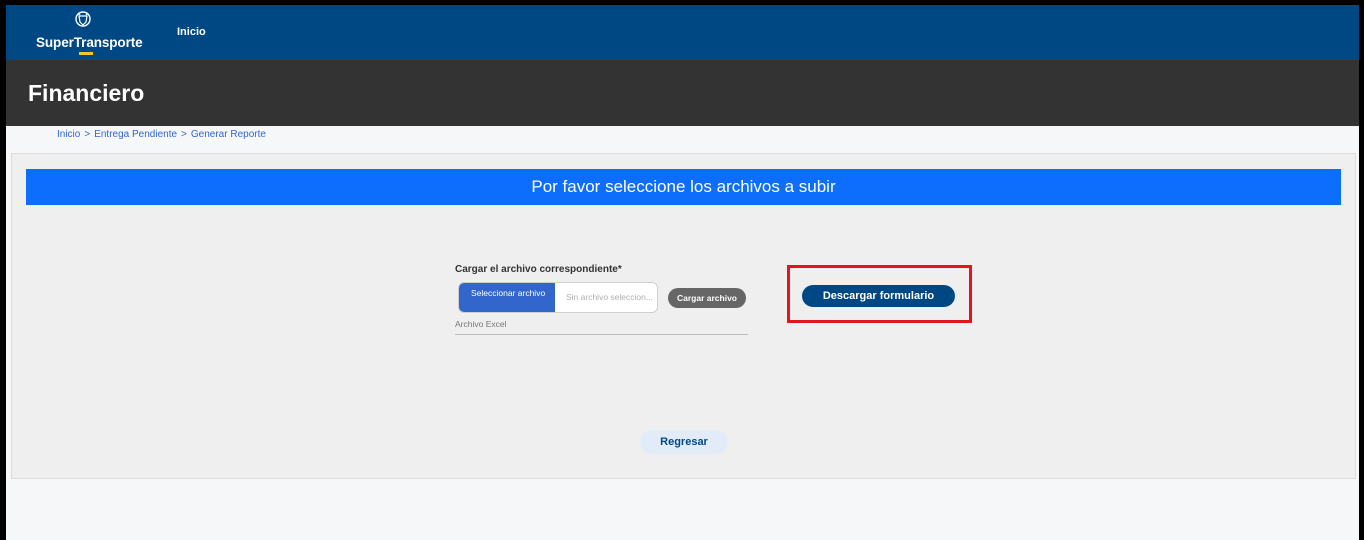 The image size is (1364, 540). I want to click on breadcrumb: Inicio > Entrega Pendiente > Generar Reporte, so click(161, 134).